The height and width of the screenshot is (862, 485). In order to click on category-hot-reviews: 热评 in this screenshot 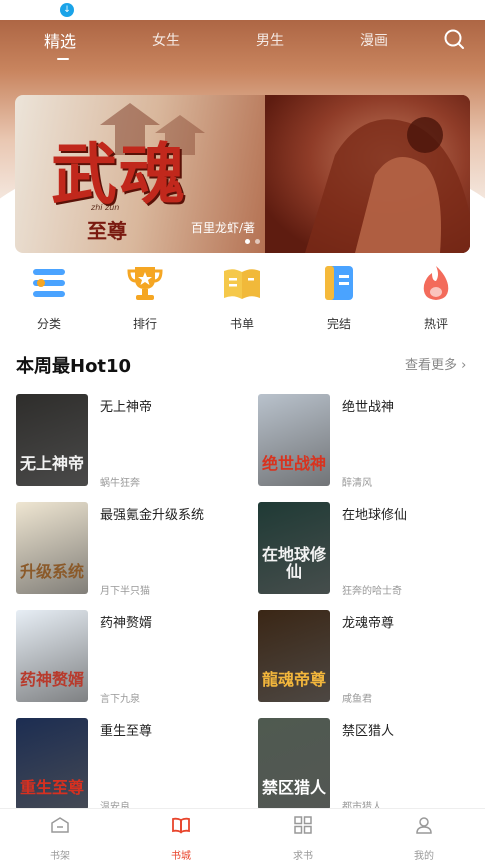, I will do `click(436, 297)`.